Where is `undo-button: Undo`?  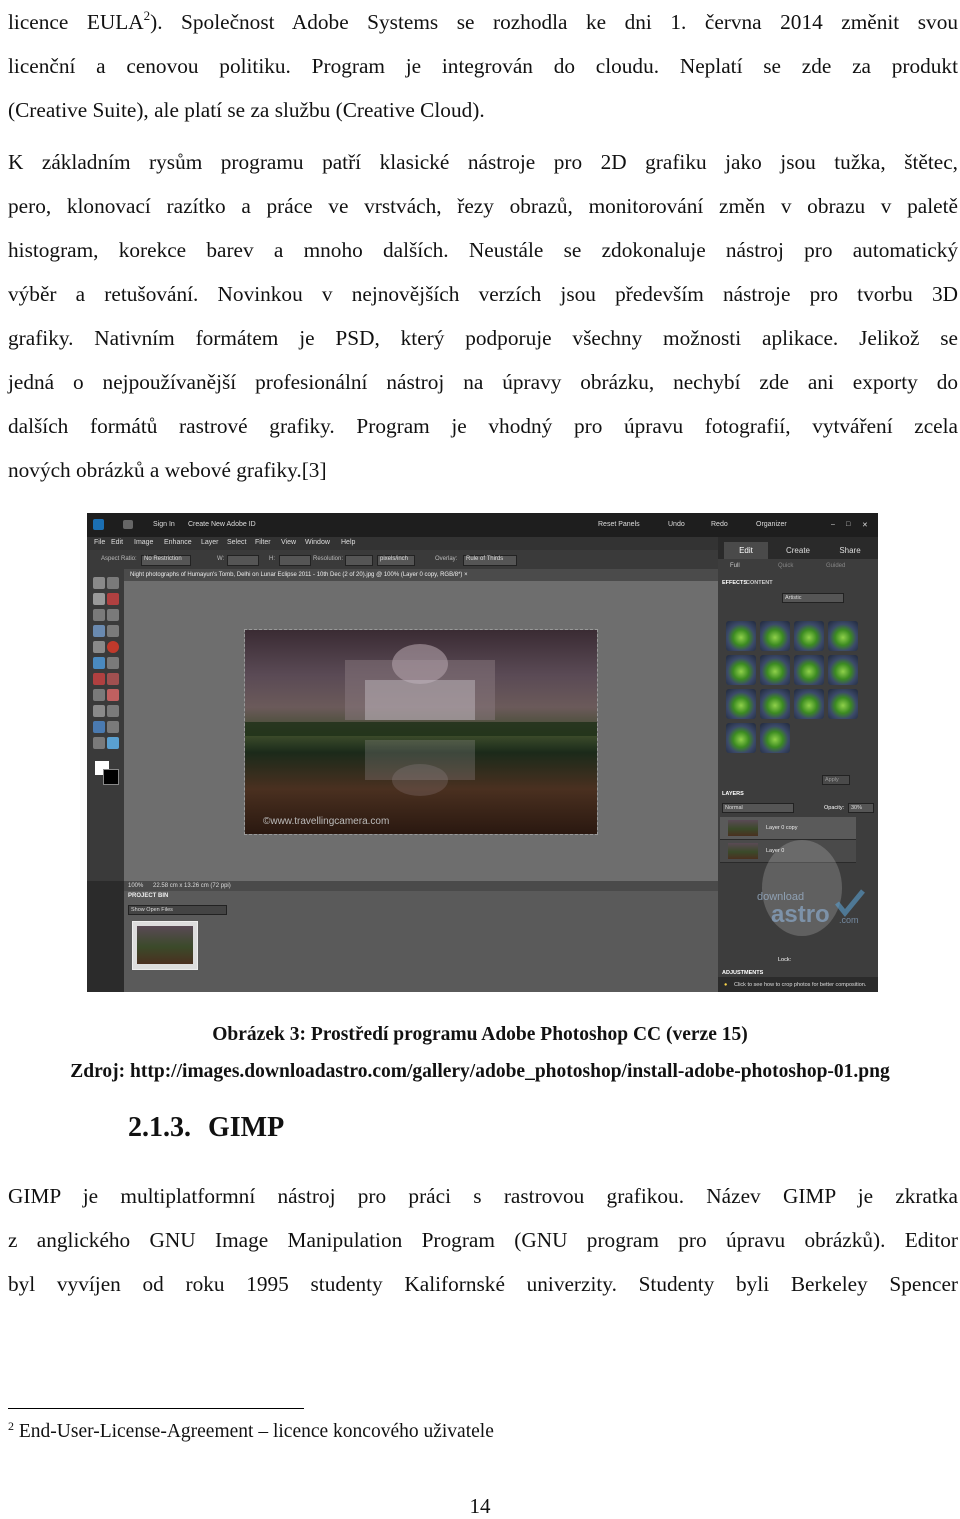
undo-button: Undo is located at coordinates (676, 524).